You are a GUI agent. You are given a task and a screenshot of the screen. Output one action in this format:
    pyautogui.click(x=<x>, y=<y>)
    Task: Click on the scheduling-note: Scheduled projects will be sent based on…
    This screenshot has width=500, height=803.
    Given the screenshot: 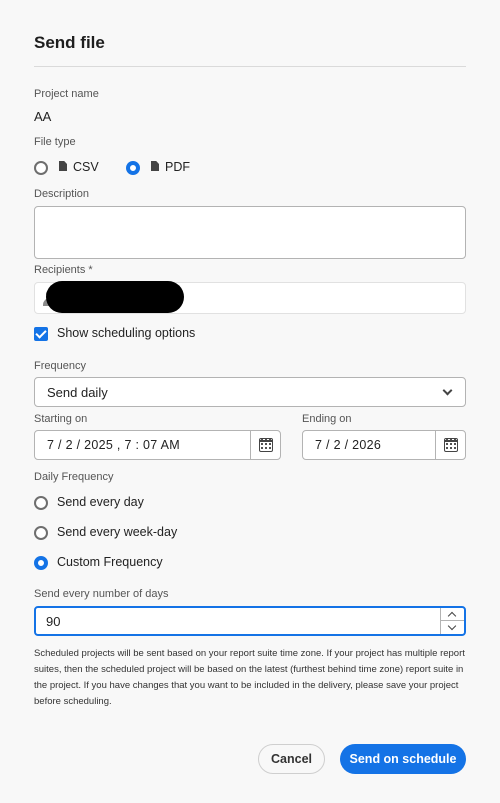 What is the action you would take?
    pyautogui.click(x=249, y=677)
    